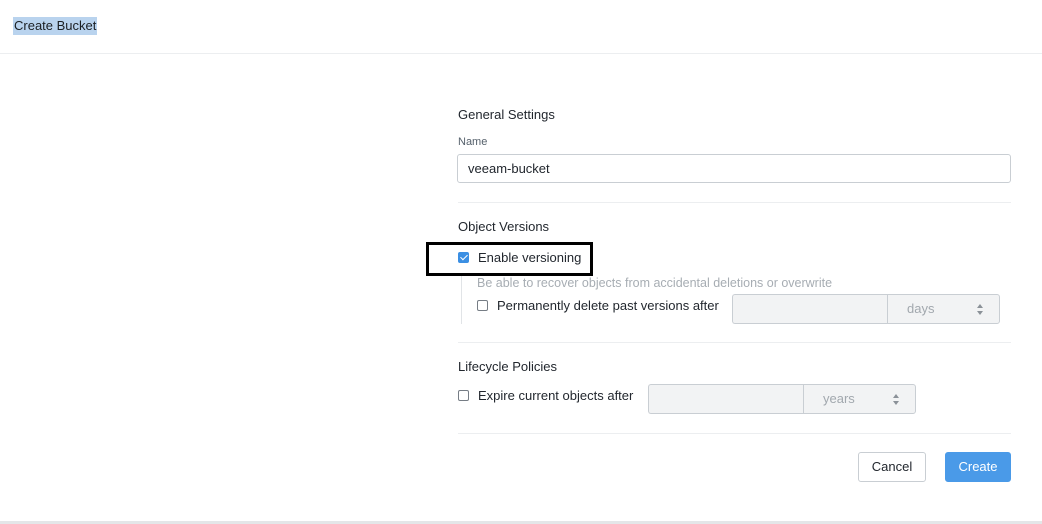 This screenshot has height=524, width=1042. What do you see at coordinates (921, 308) in the screenshot?
I see `delete-unit-value: days` at bounding box center [921, 308].